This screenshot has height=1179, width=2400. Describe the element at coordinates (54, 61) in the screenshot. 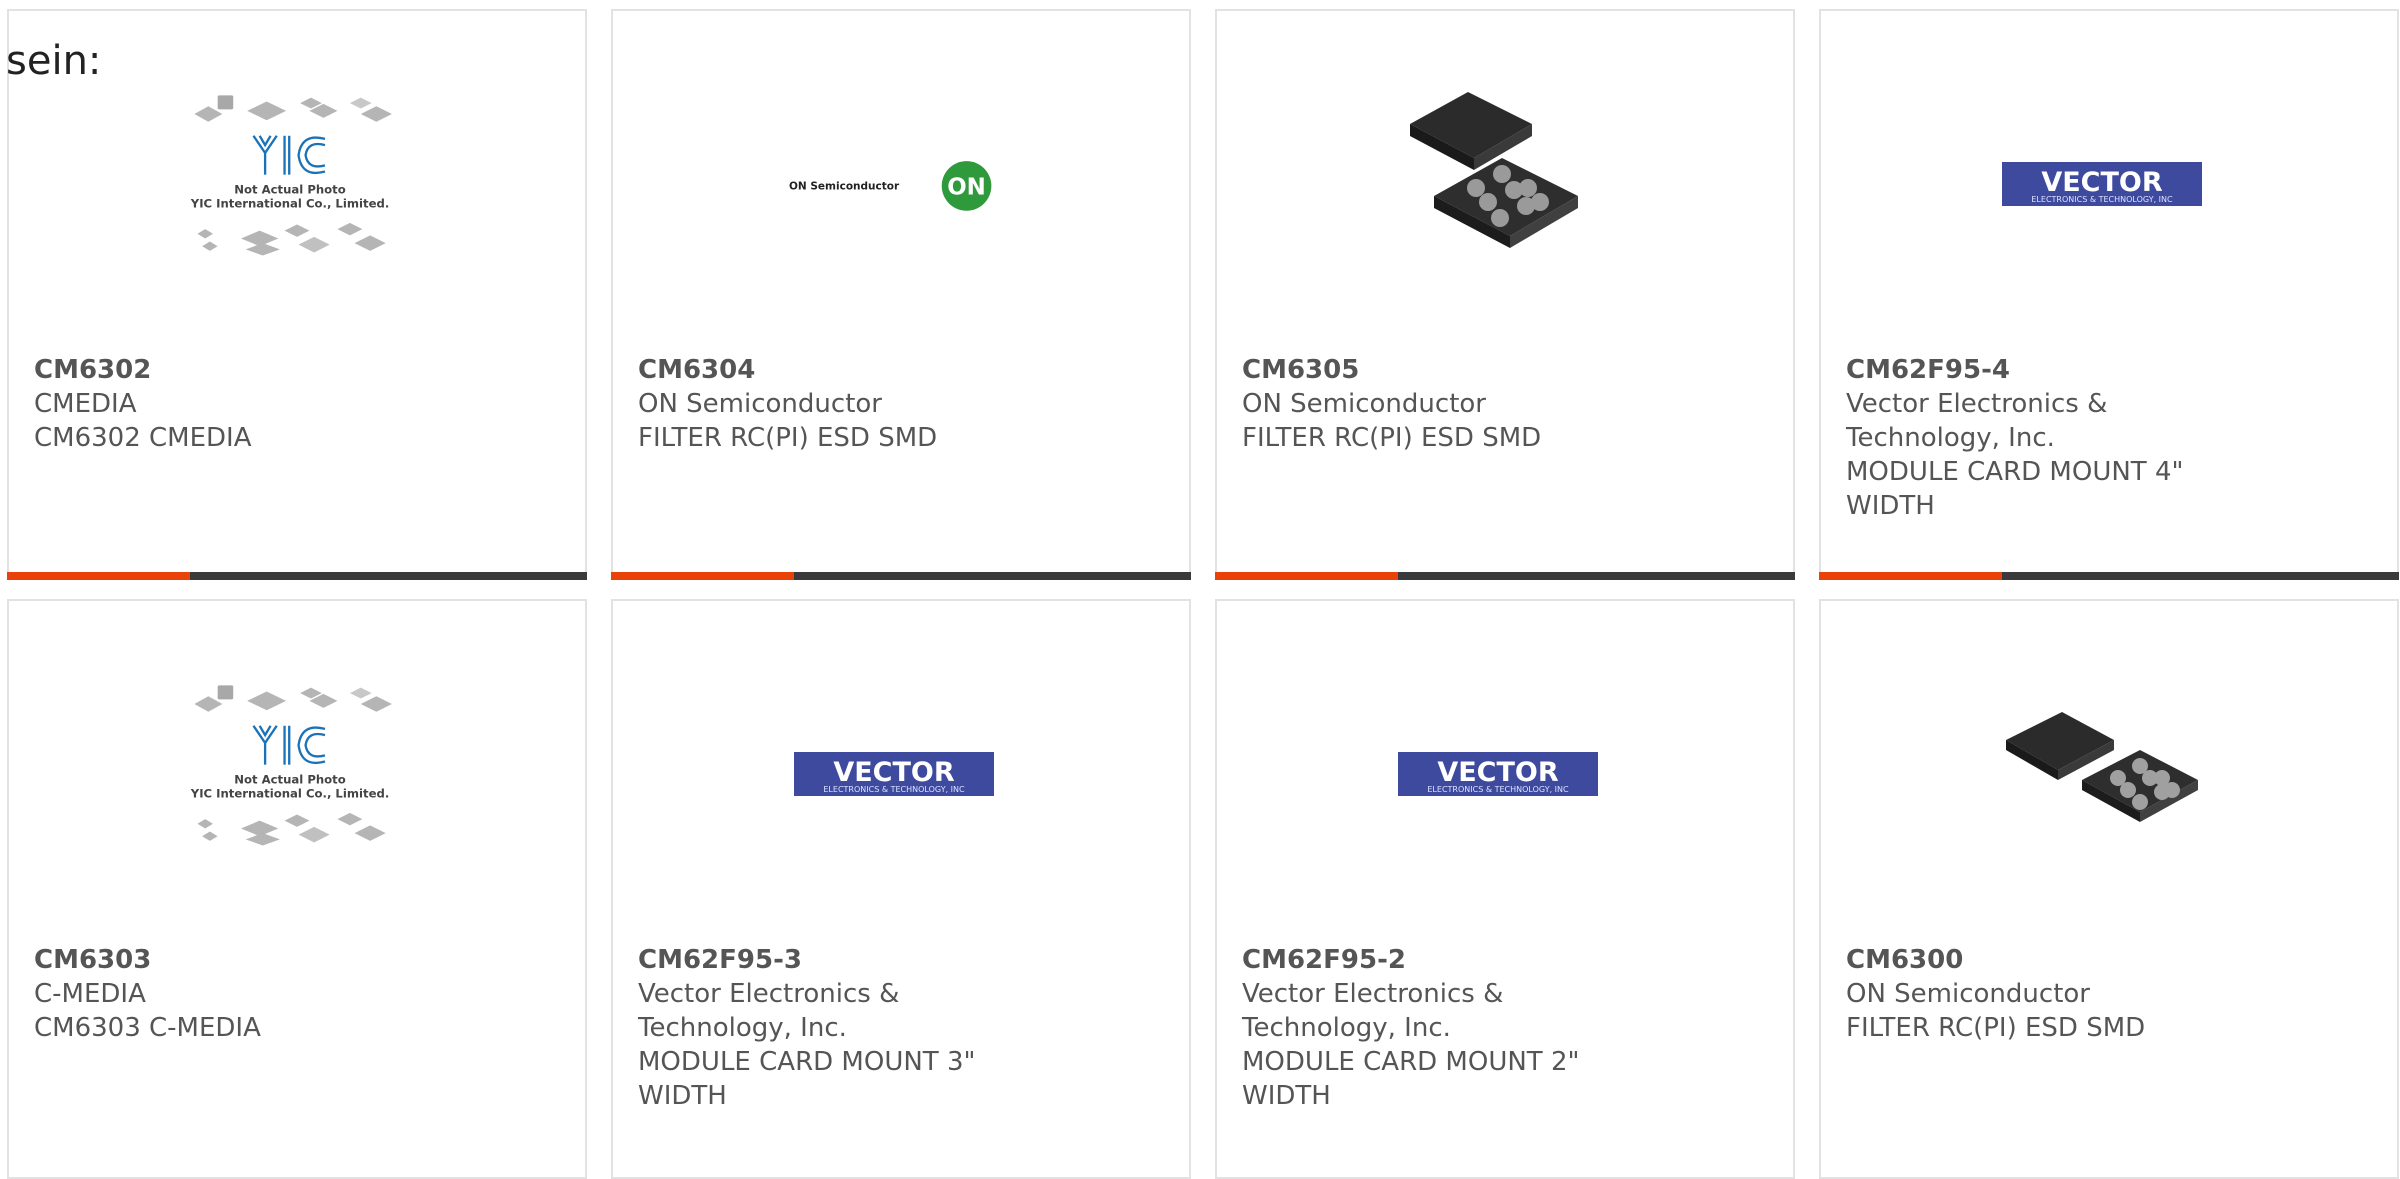

I see `intro-text: sein:` at that location.